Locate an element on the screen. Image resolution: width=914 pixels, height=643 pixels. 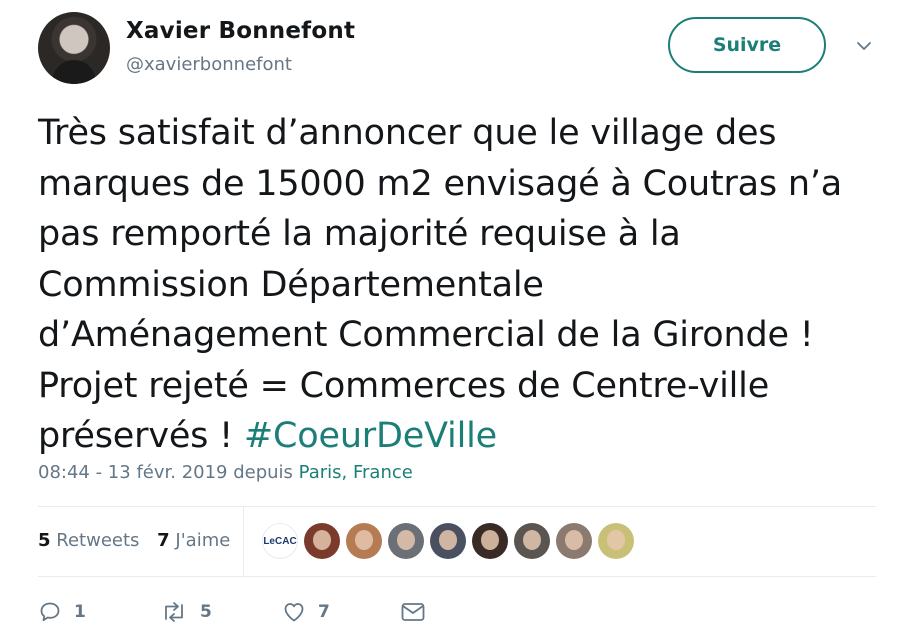
likes-stat: 7 J'aime is located at coordinates (193, 540).